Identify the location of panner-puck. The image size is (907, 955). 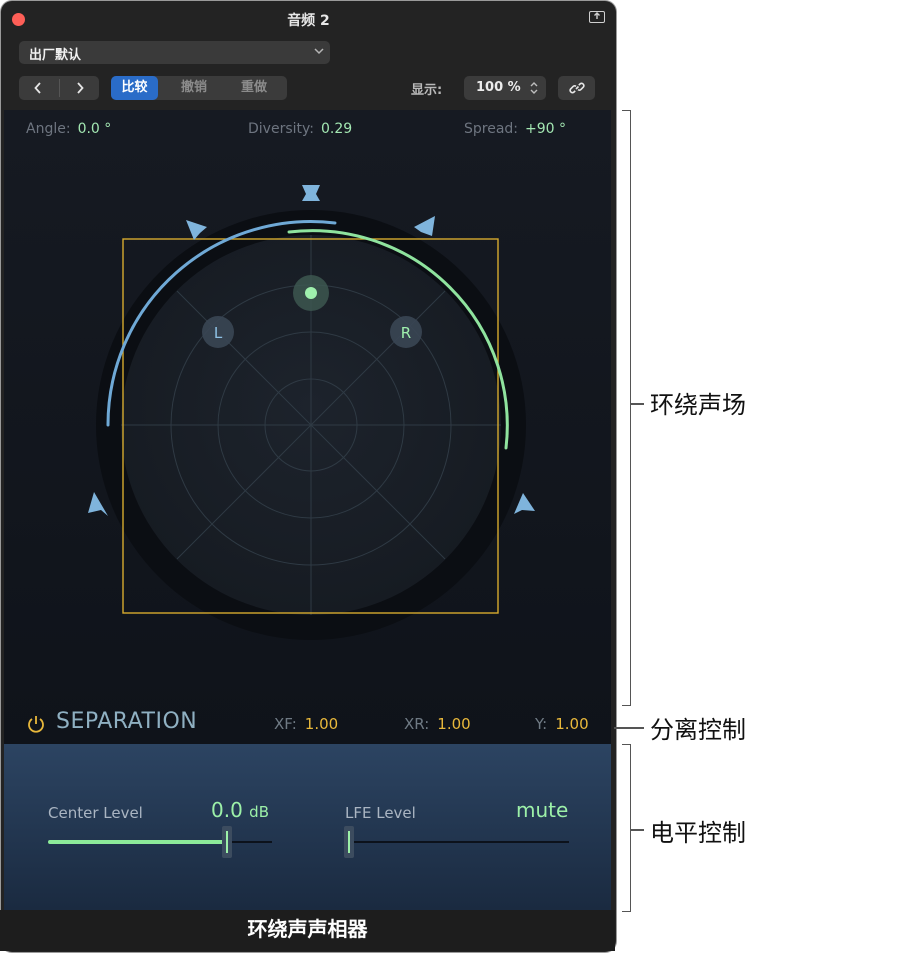
(311, 293).